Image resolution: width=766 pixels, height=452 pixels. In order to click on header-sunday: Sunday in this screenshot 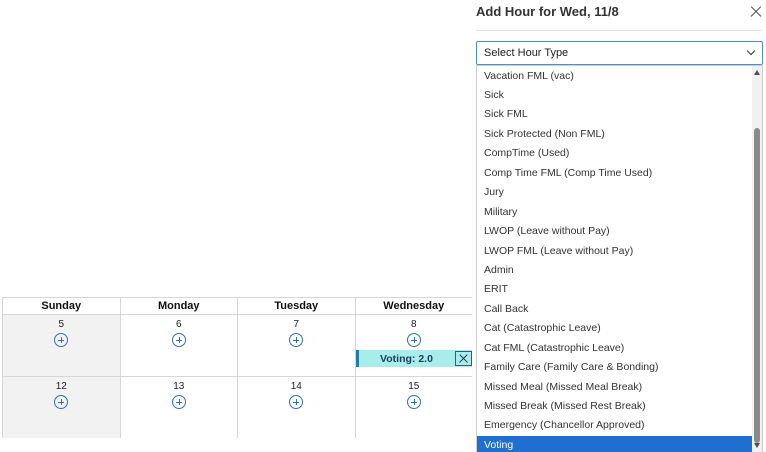, I will do `click(61, 305)`.